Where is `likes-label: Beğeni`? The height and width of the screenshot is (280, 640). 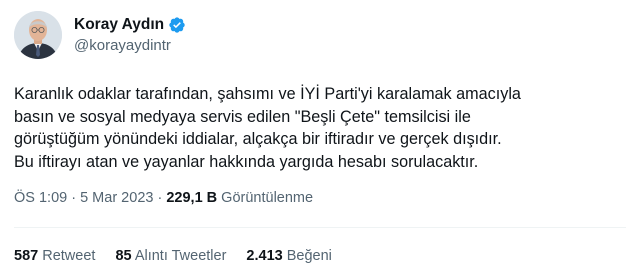
likes-label: Beğeni is located at coordinates (309, 256).